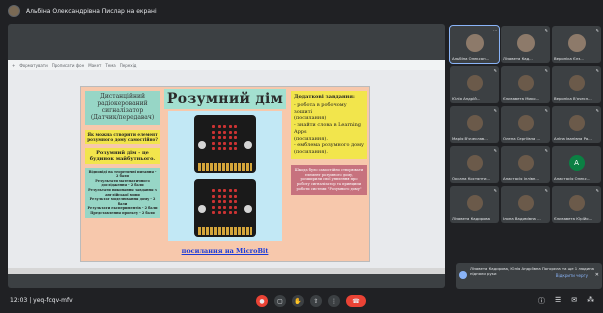  I want to click on task-link: (посилання)., so click(329, 152).